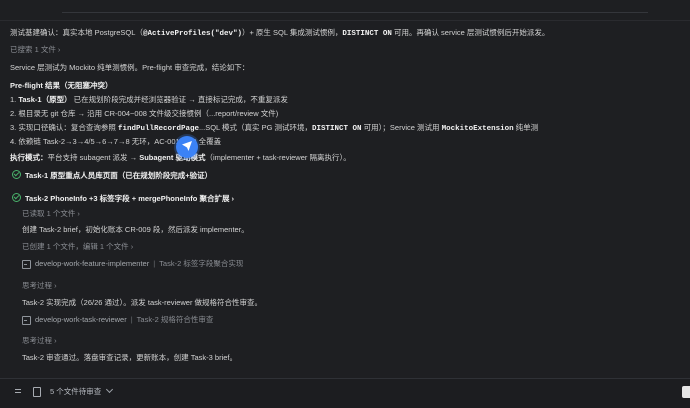 The height and width of the screenshot is (408, 690). What do you see at coordinates (81, 391) in the screenshot?
I see `pending-files-dropdown: 5 个文件待审查` at bounding box center [81, 391].